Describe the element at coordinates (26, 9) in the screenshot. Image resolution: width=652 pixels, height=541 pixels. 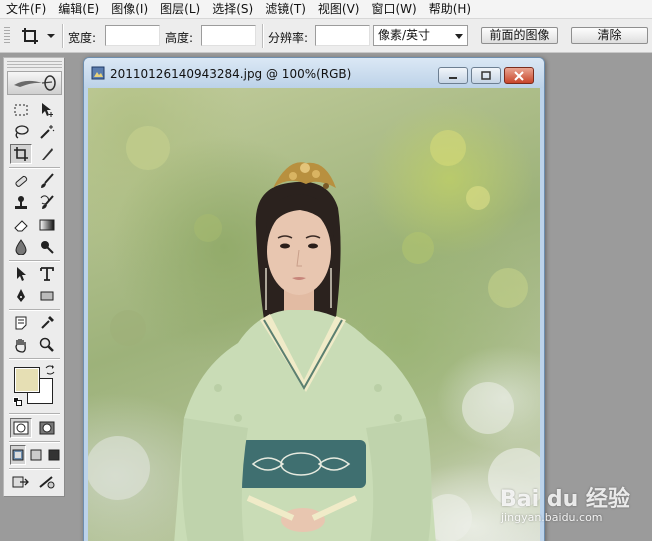
I see `menu-file: 文件(F)` at that location.